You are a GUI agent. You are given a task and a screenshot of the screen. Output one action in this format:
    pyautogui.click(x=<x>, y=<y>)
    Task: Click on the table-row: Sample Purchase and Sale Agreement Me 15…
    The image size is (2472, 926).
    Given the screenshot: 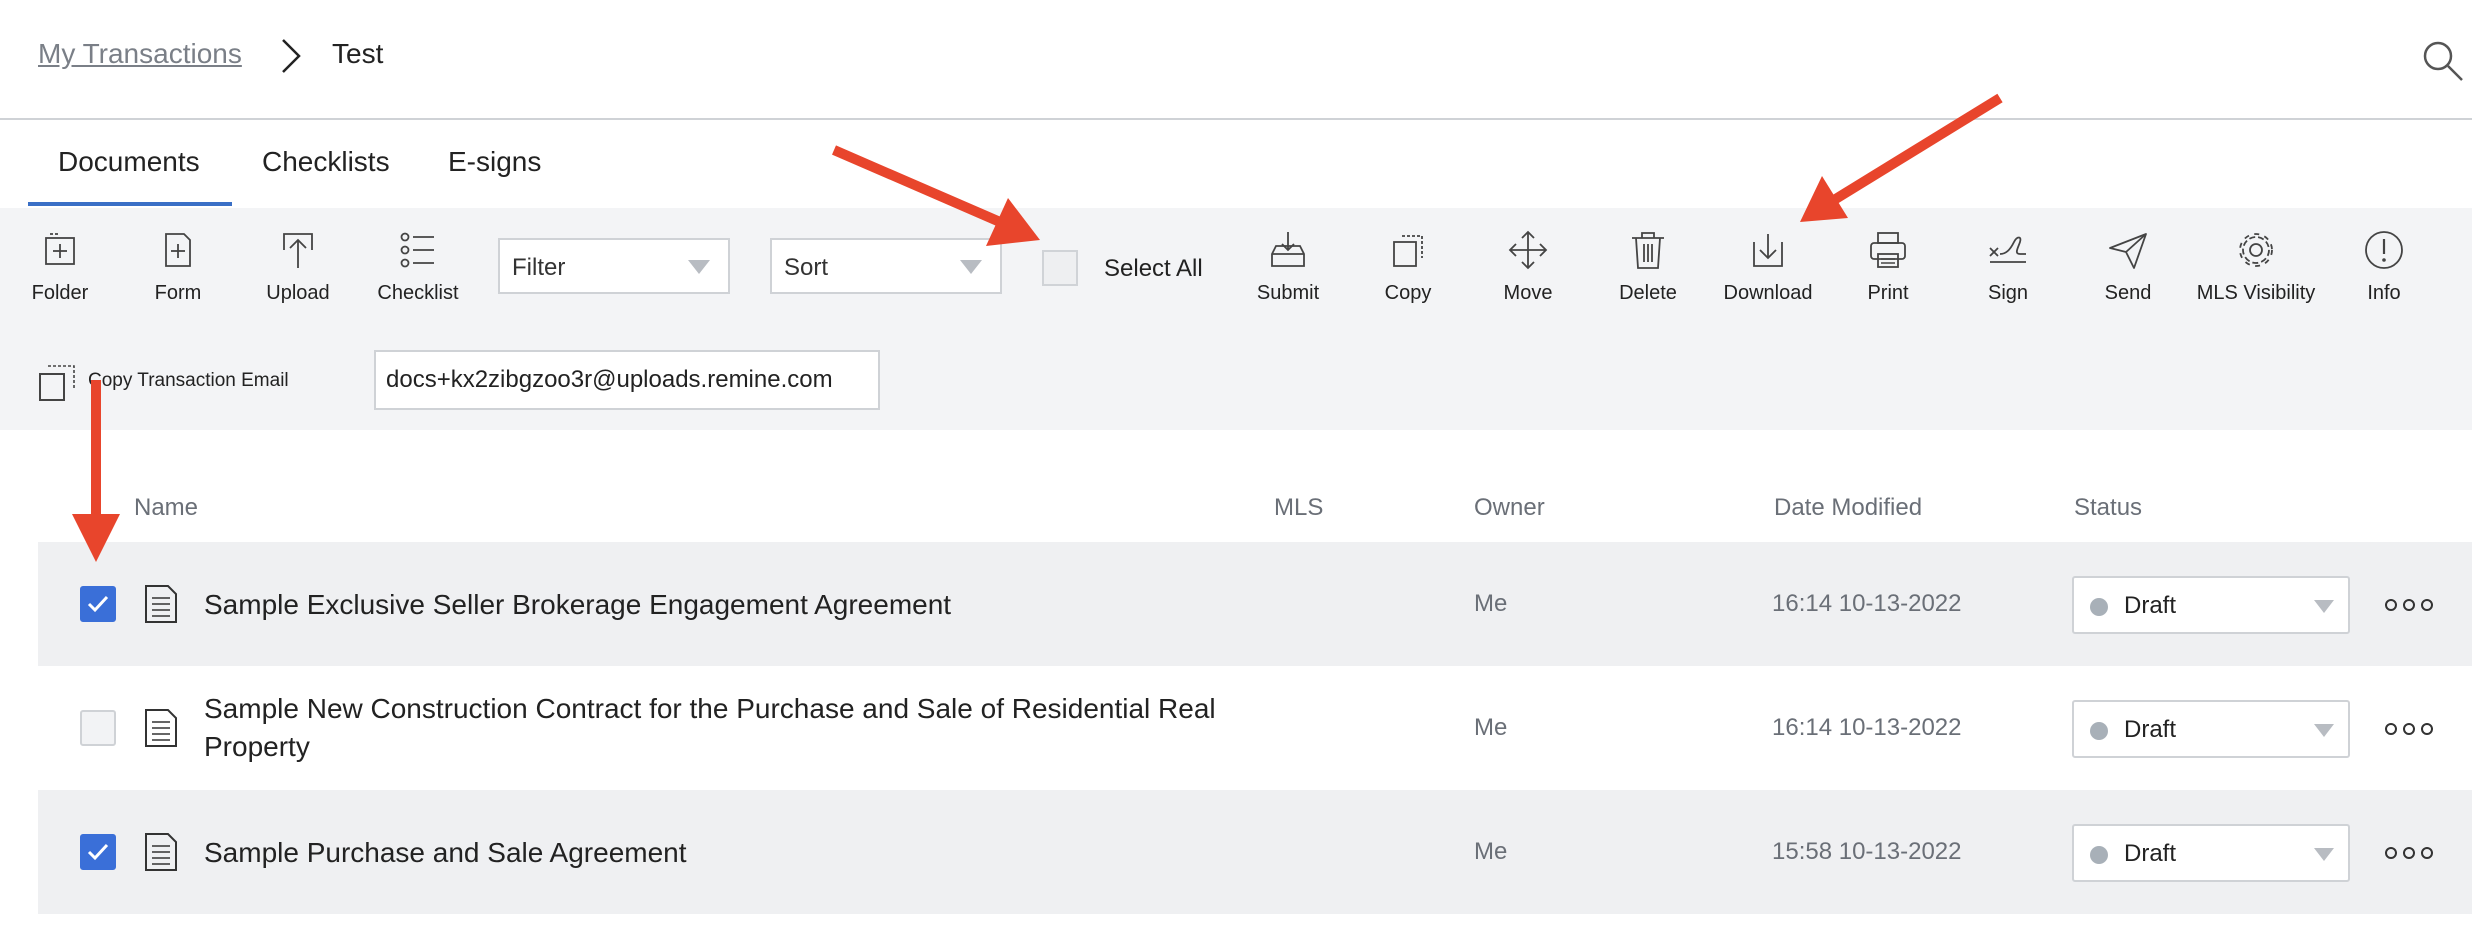 What is the action you would take?
    pyautogui.click(x=1255, y=852)
    